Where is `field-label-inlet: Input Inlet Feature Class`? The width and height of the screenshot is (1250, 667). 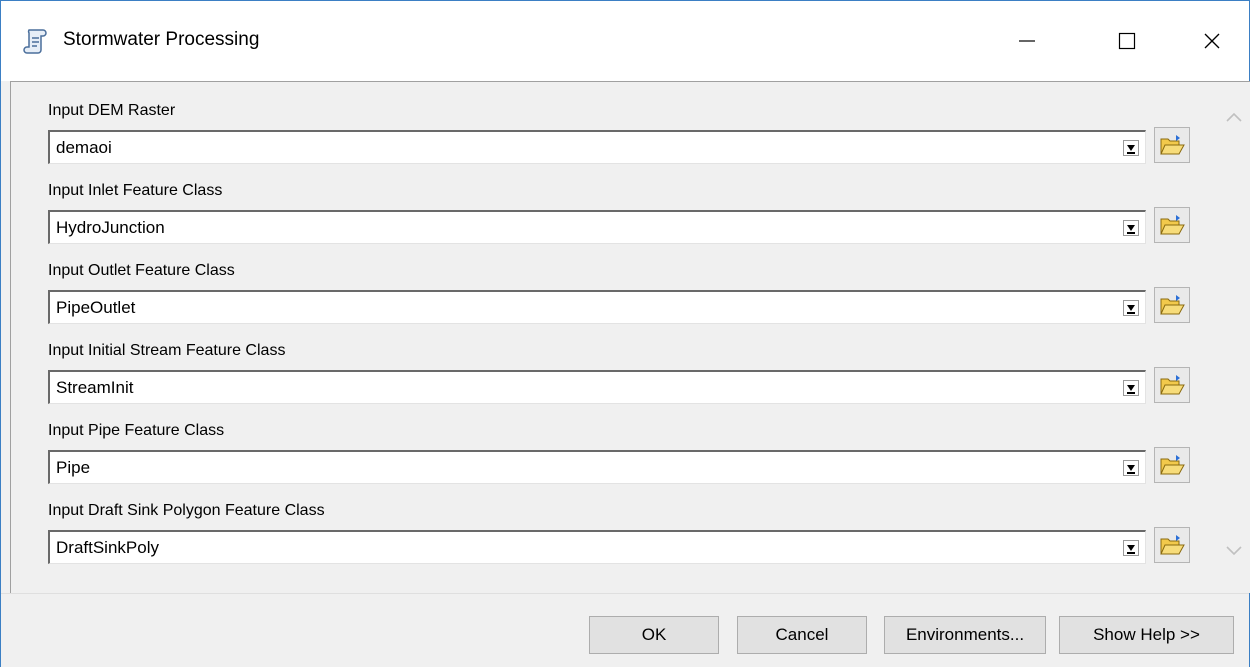
field-label-inlet: Input Inlet Feature Class is located at coordinates (135, 190).